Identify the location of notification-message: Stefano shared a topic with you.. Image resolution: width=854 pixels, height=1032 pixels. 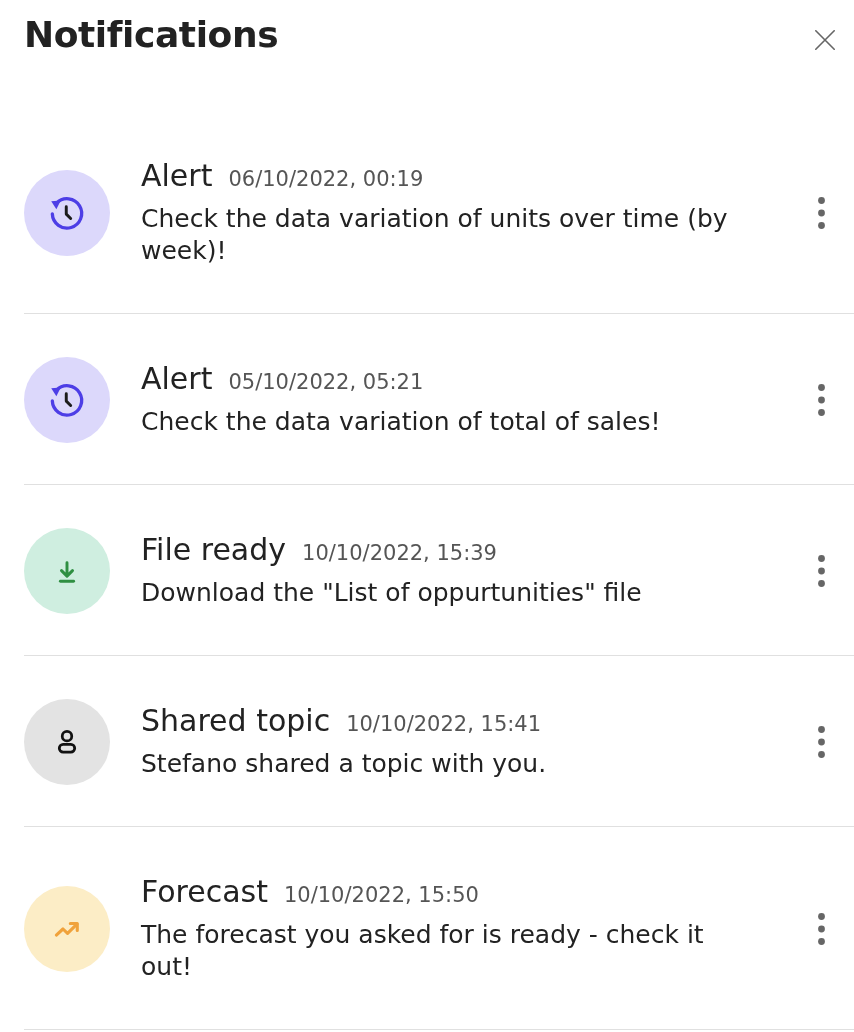
(344, 764).